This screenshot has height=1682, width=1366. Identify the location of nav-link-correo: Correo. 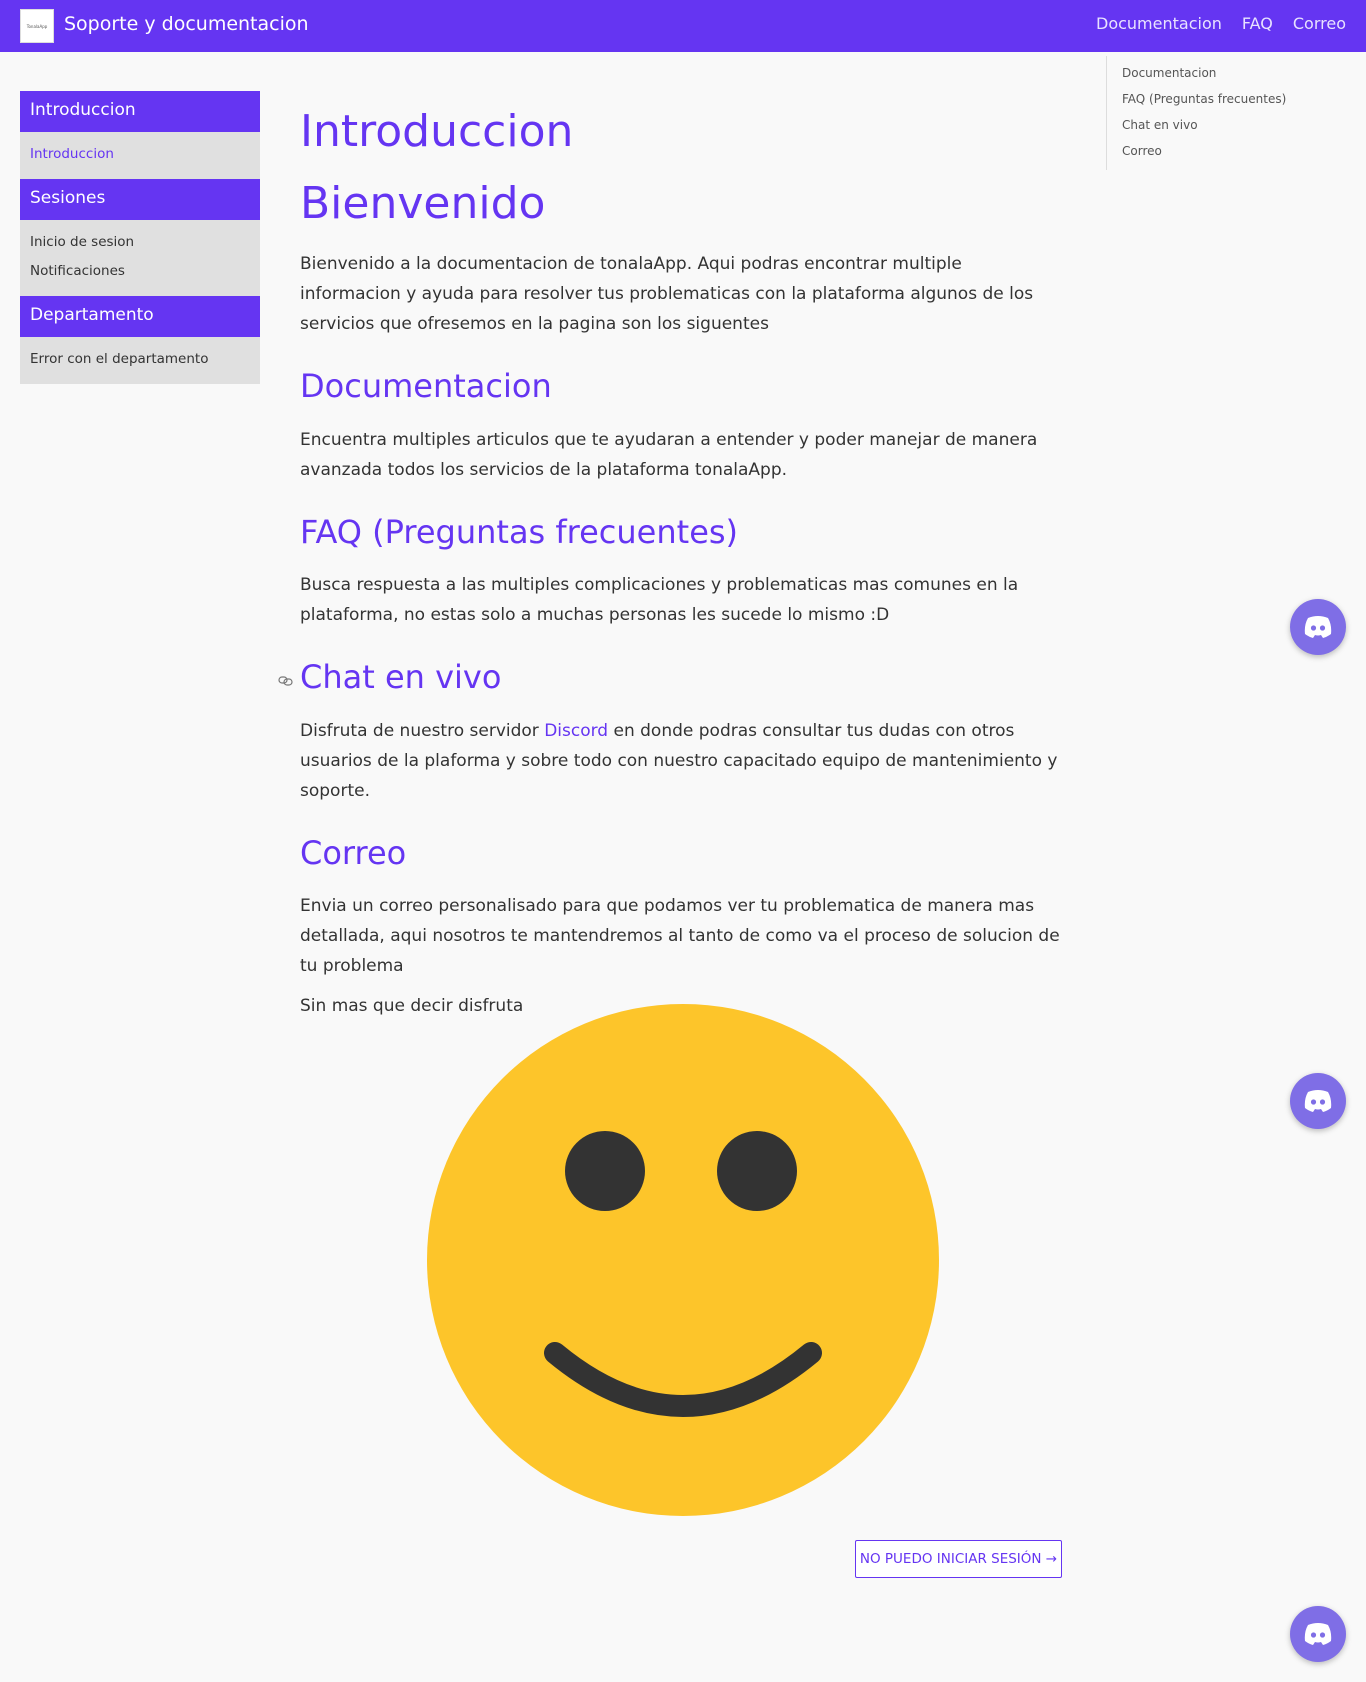
(1319, 23).